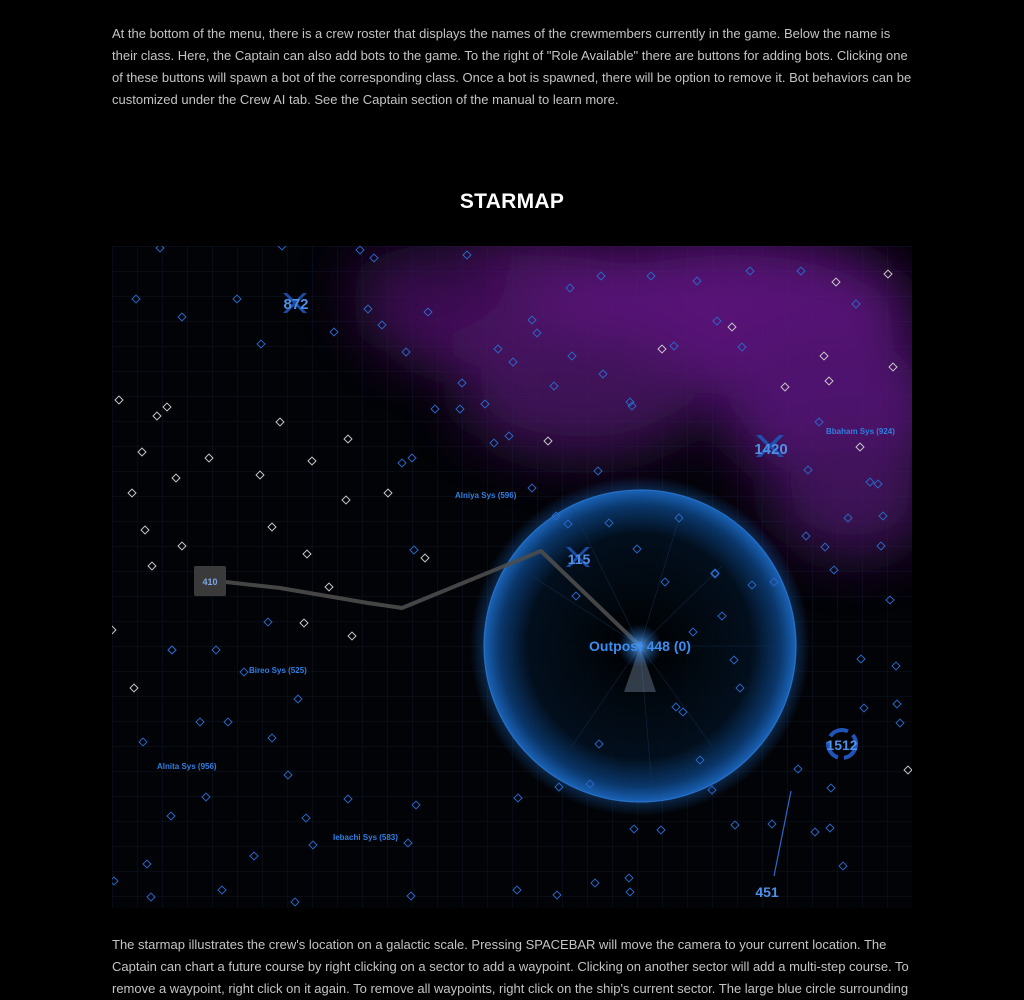 This screenshot has width=1024, height=1000. Describe the element at coordinates (579, 559) in the screenshot. I see `sector-number-115: 115` at that location.